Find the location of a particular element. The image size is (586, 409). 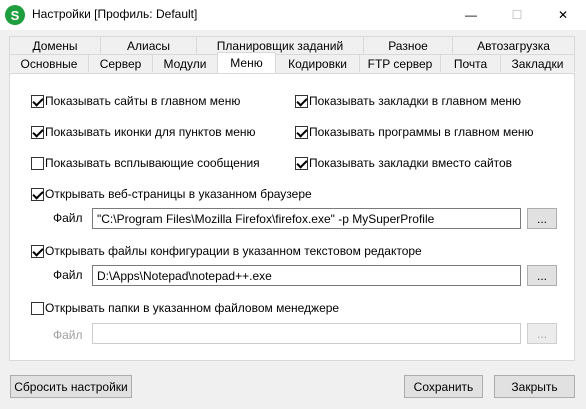

minimize-icon: — is located at coordinates (471, 15).